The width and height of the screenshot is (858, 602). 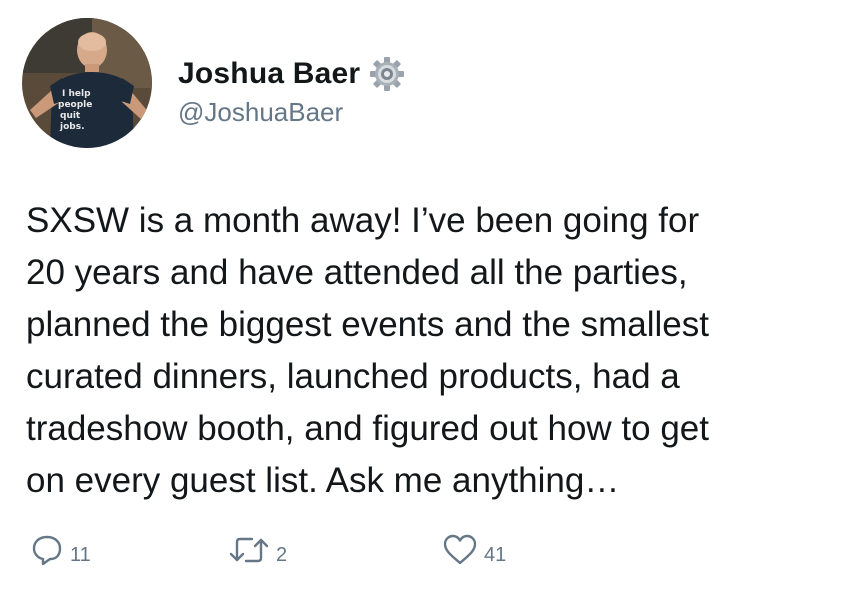 I want to click on avatar-photo: I help people quit jobs., so click(x=87, y=83).